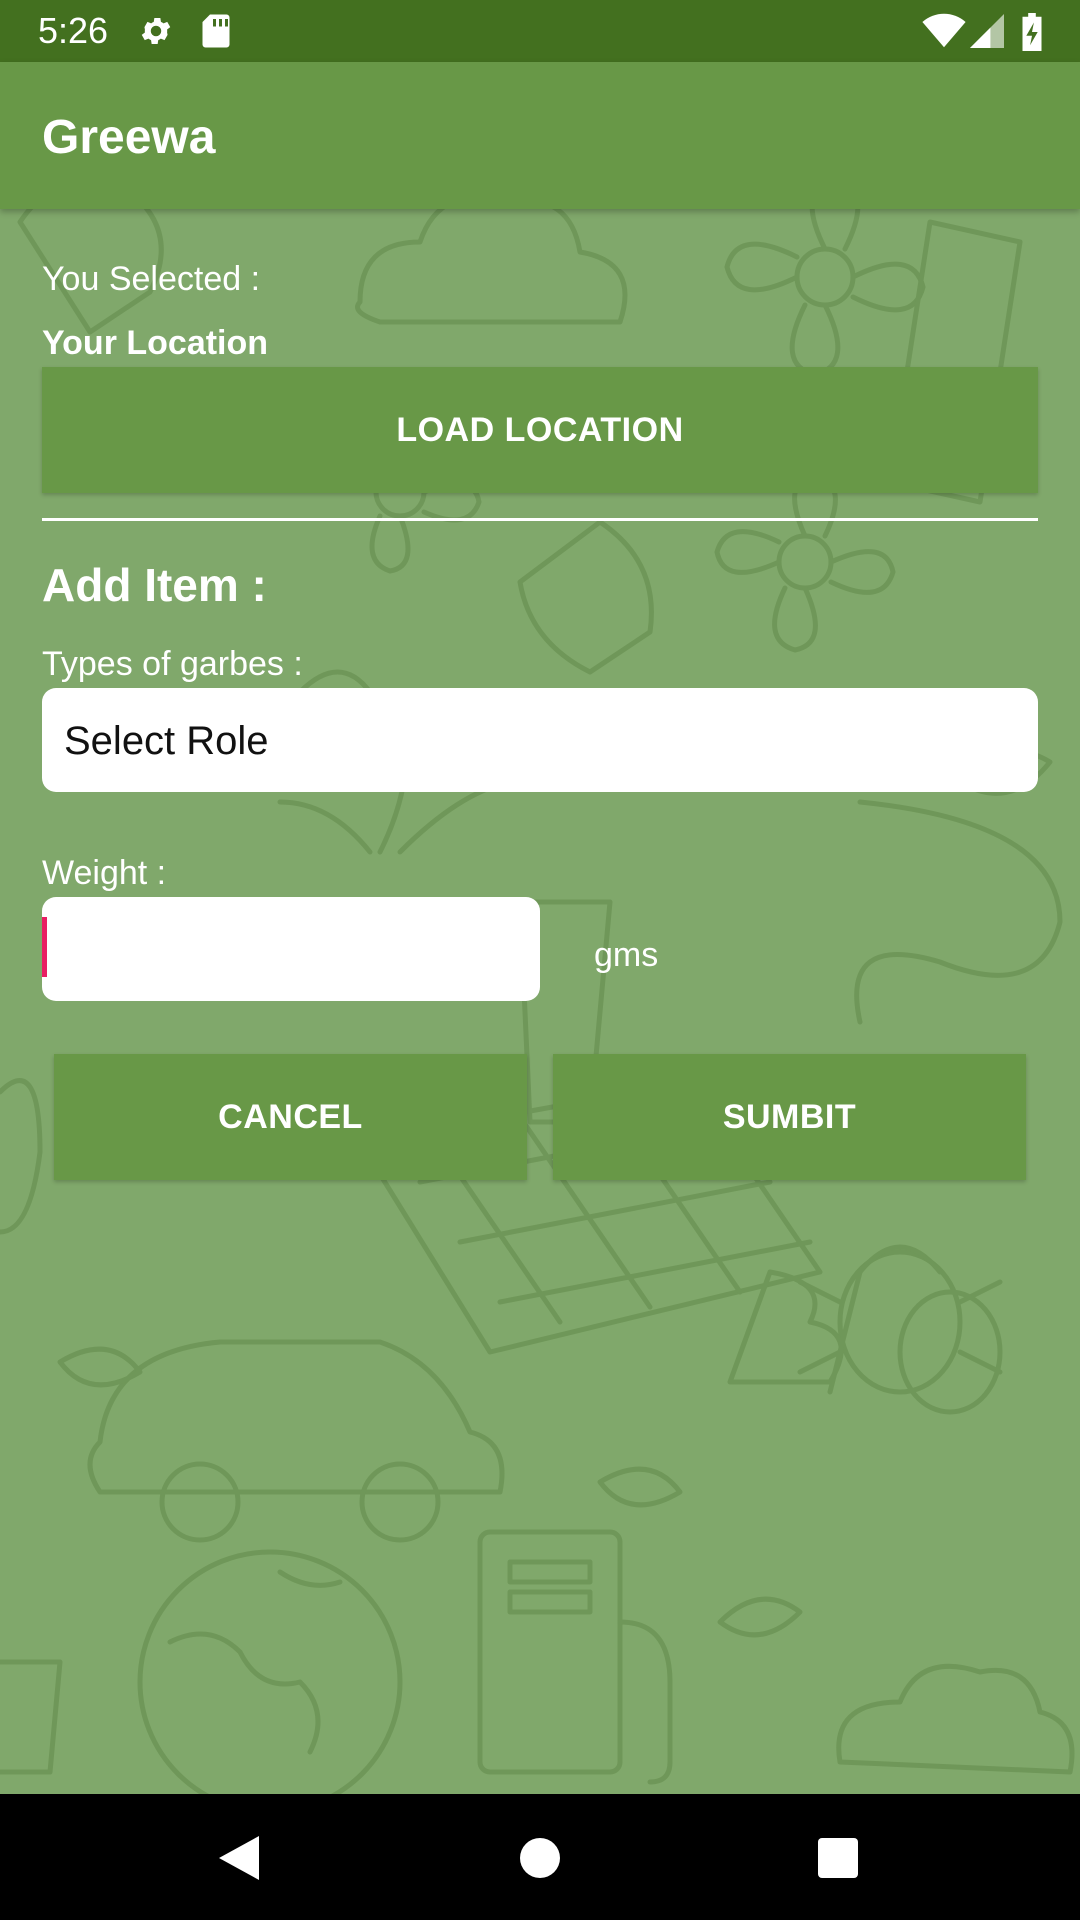  Describe the element at coordinates (540, 135) in the screenshot. I see `app-bar: Greewa` at that location.